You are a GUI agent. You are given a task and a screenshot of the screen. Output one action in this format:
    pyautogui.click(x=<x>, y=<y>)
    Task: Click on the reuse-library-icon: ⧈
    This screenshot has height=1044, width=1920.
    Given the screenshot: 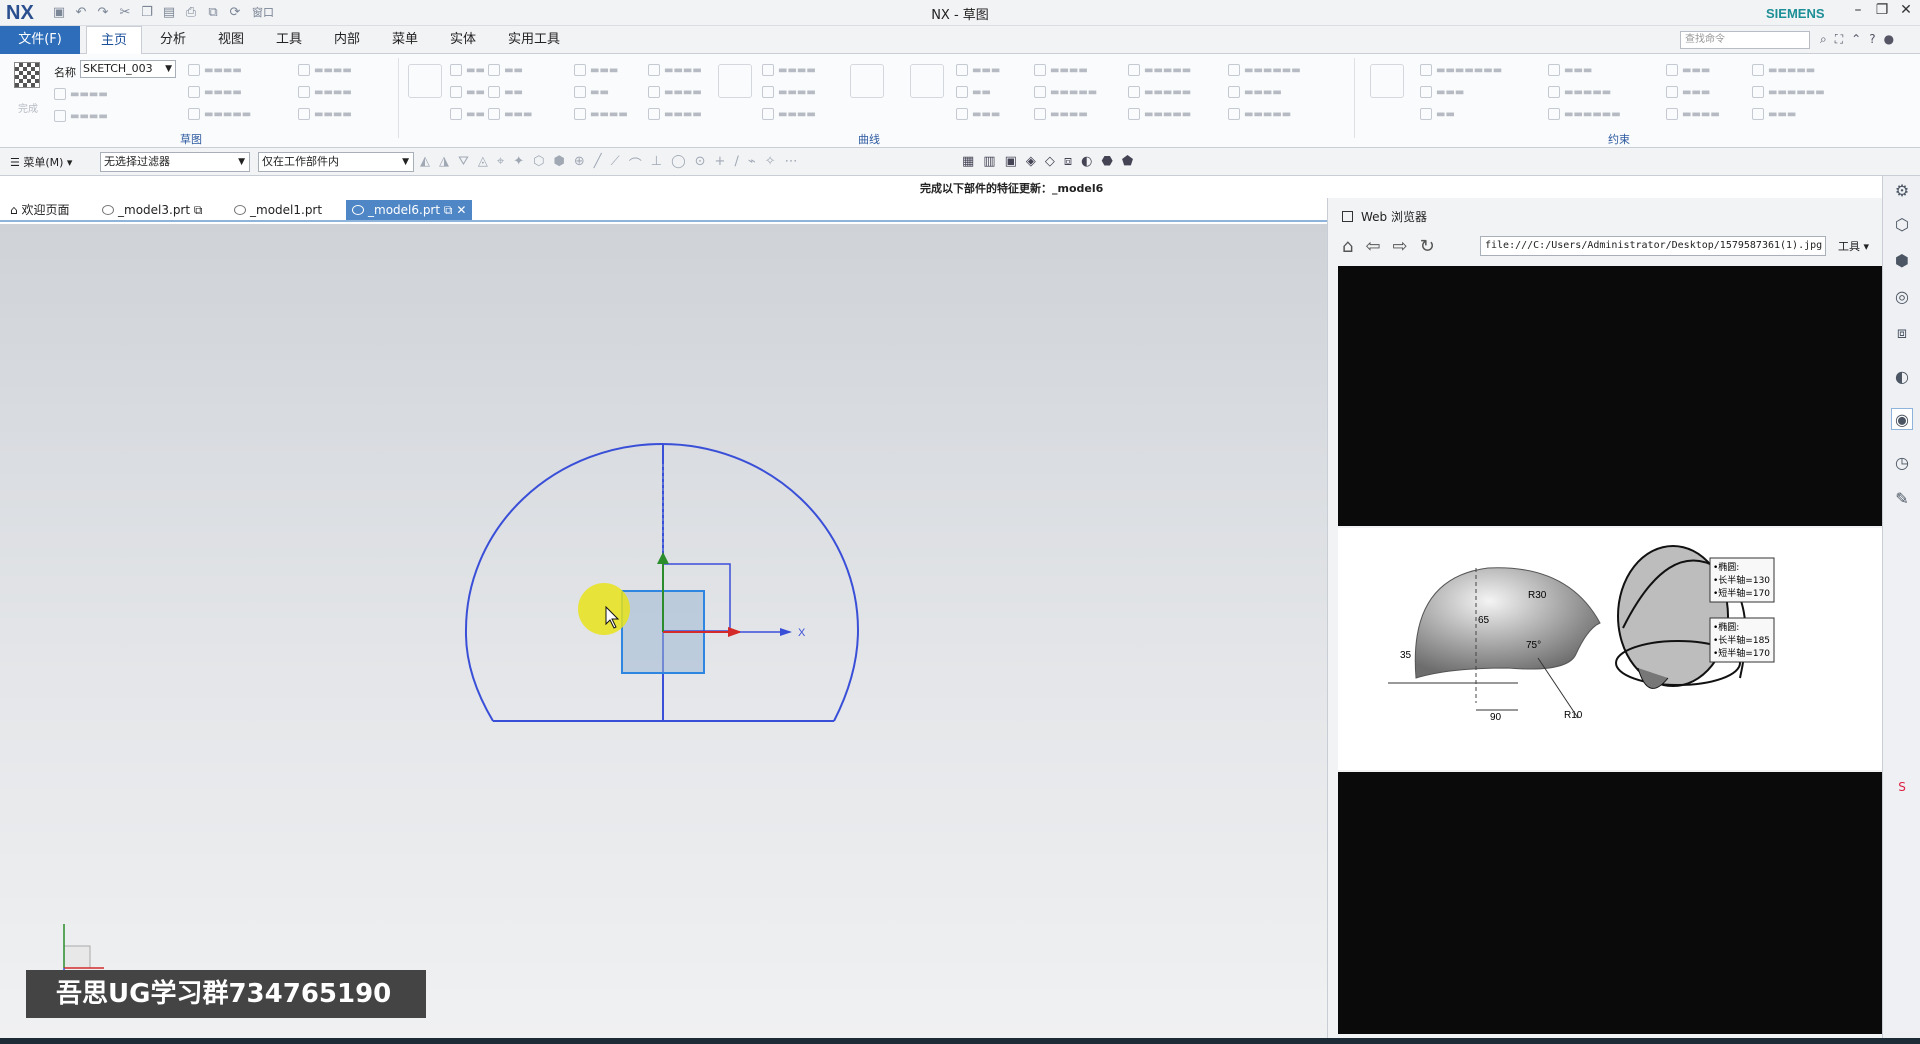 What is the action you would take?
    pyautogui.click(x=1902, y=333)
    